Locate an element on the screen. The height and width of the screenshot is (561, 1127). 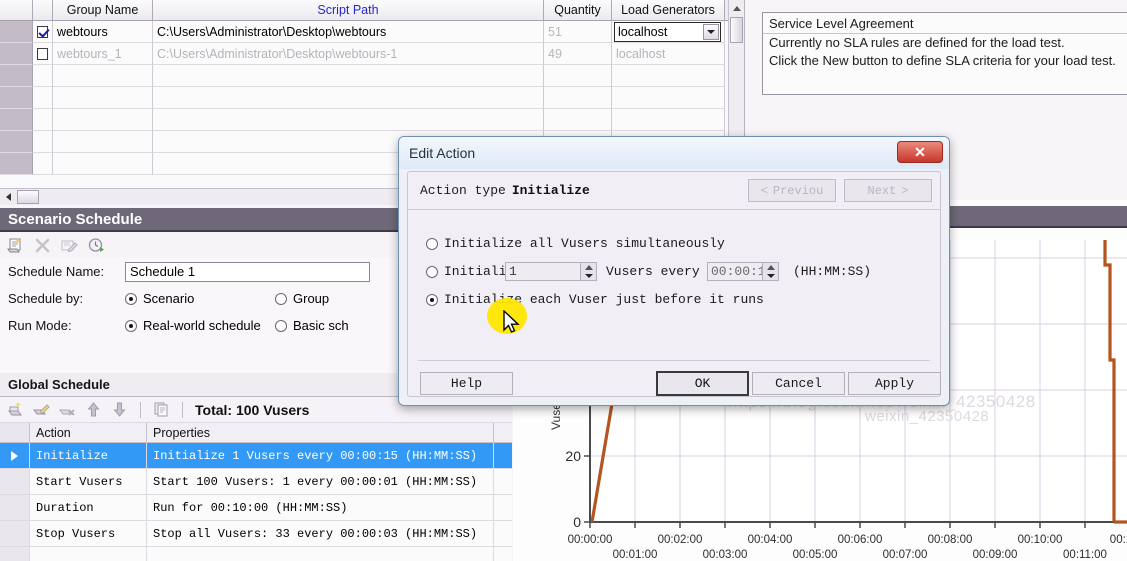
horizontal-scroll-thumb is located at coordinates (28, 197).